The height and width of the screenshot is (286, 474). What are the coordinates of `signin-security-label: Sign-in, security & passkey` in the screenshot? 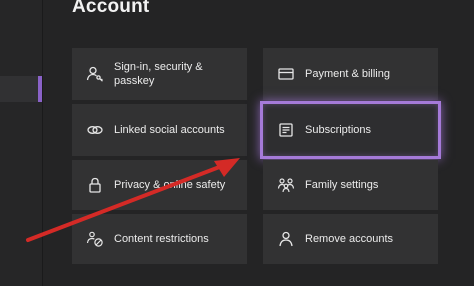 It's located at (158, 74).